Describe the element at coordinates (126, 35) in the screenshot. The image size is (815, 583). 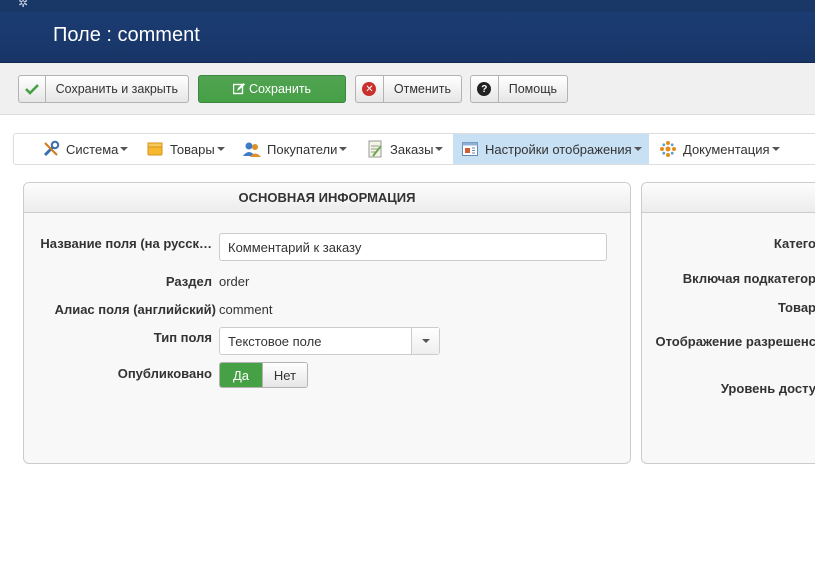
I see `page-title: Поле : comment` at that location.